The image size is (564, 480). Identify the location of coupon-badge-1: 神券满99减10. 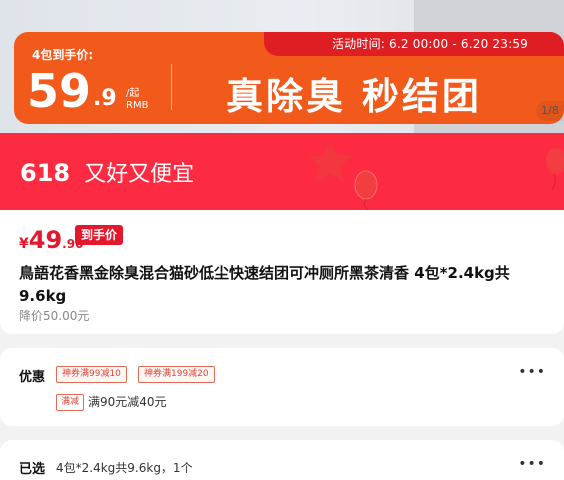
(91, 374).